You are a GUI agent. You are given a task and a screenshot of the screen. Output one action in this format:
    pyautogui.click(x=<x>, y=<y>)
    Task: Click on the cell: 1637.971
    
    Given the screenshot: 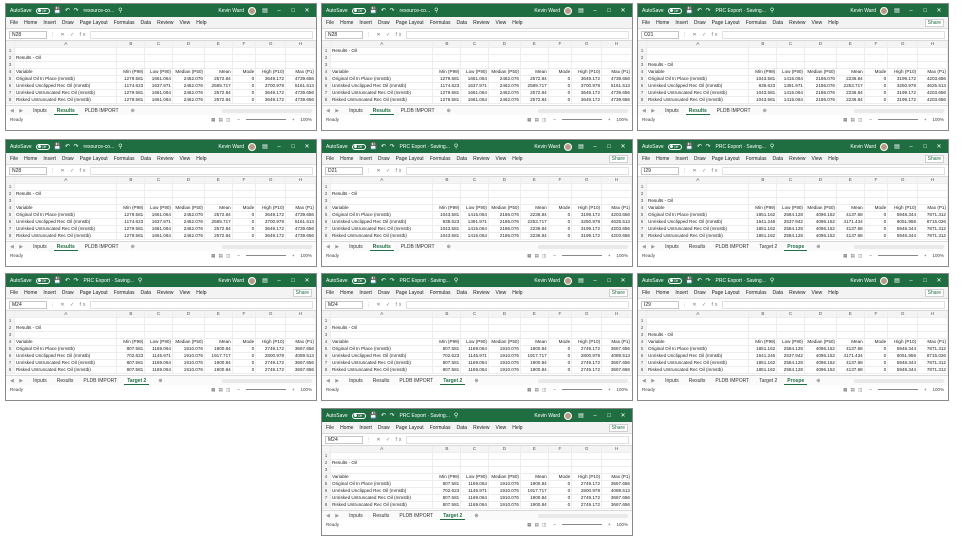 What is the action you would take?
    pyautogui.click(x=474, y=86)
    